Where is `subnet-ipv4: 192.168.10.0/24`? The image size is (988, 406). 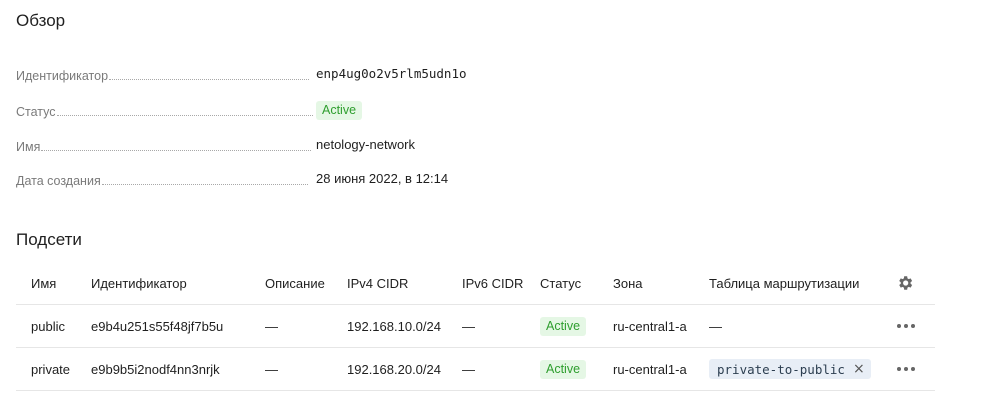
subnet-ipv4: 192.168.10.0/24 is located at coordinates (394, 326).